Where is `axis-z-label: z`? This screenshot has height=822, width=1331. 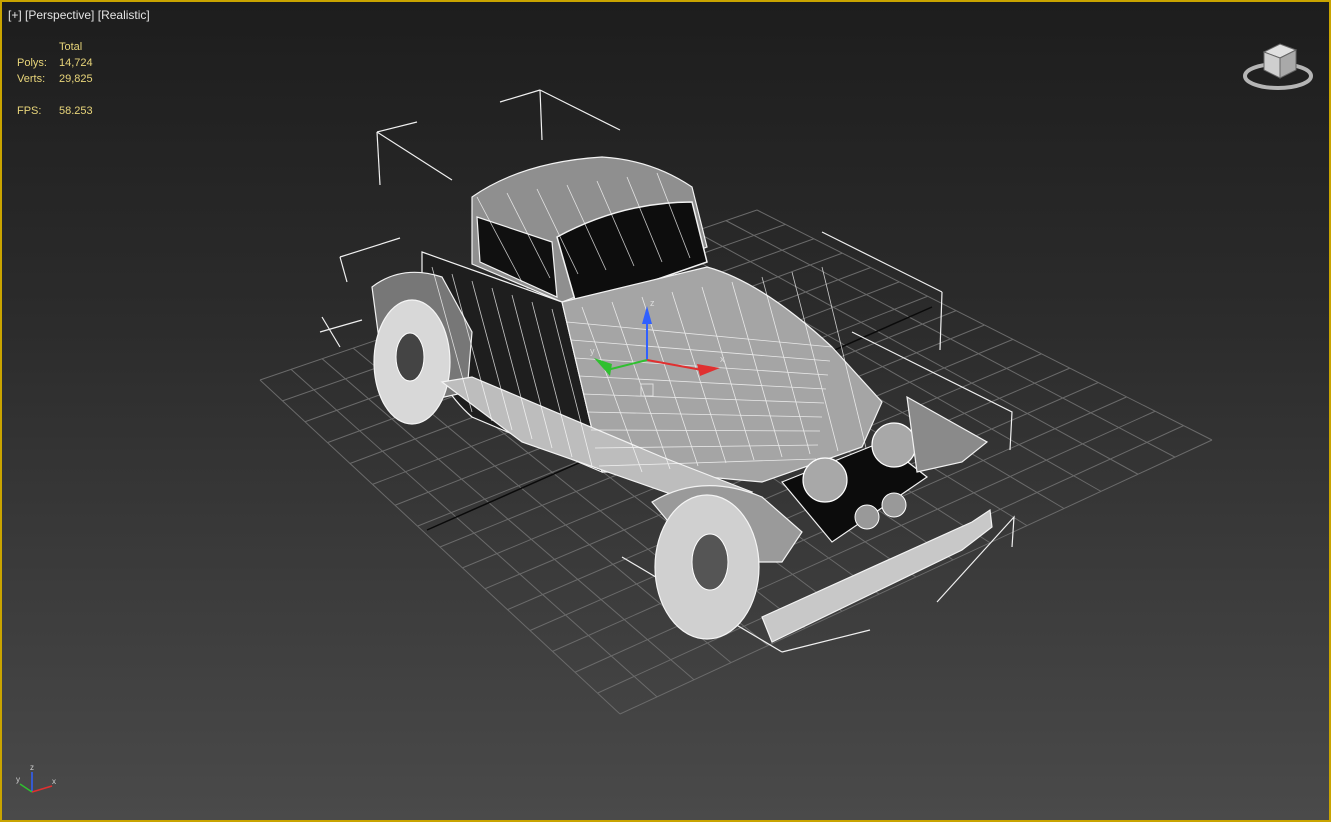
axis-z-label: z is located at coordinates (32, 767).